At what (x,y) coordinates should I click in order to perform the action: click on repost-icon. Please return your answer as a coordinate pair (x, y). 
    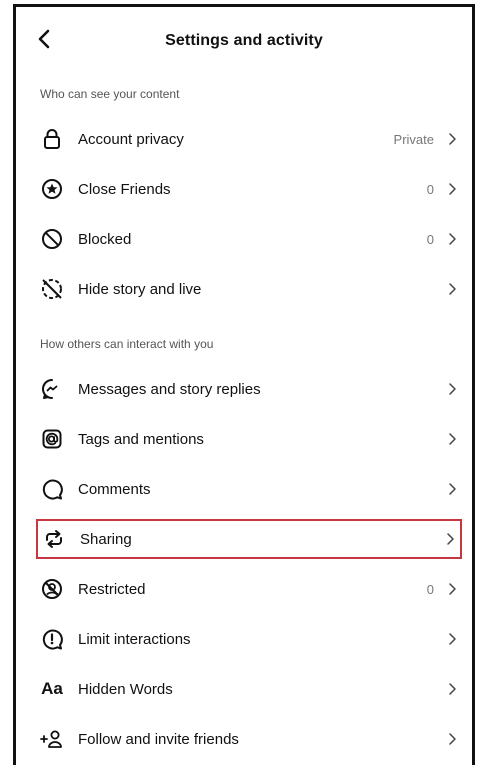
    Looking at the image, I should click on (54, 539).